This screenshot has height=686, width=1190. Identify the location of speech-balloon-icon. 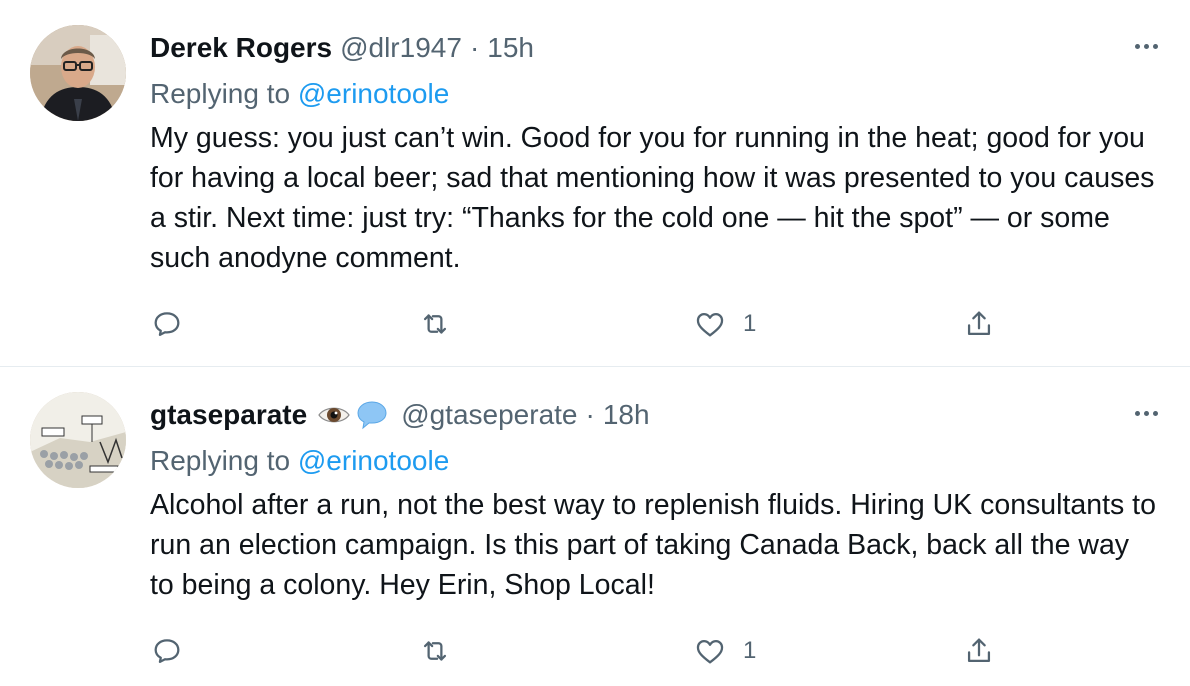
(372, 415).